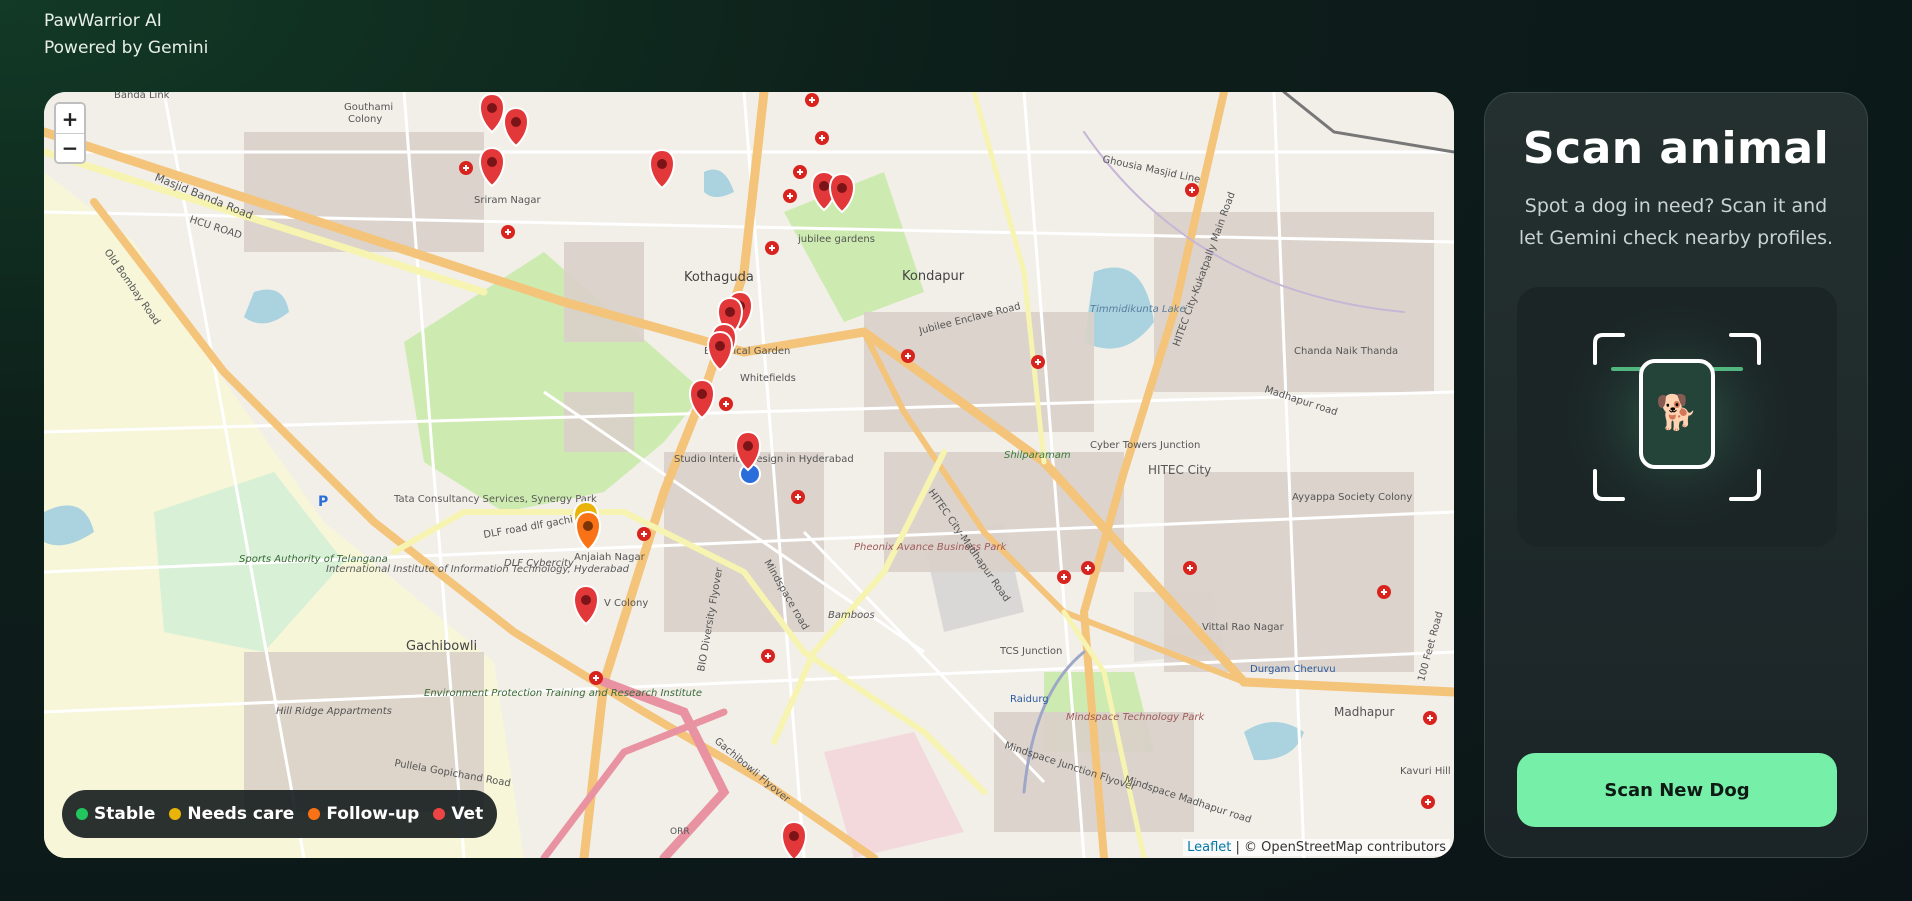 This screenshot has width=1912, height=901. I want to click on map-attribution: Leaflet | © OpenStreetMap contributors, so click(1316, 847).